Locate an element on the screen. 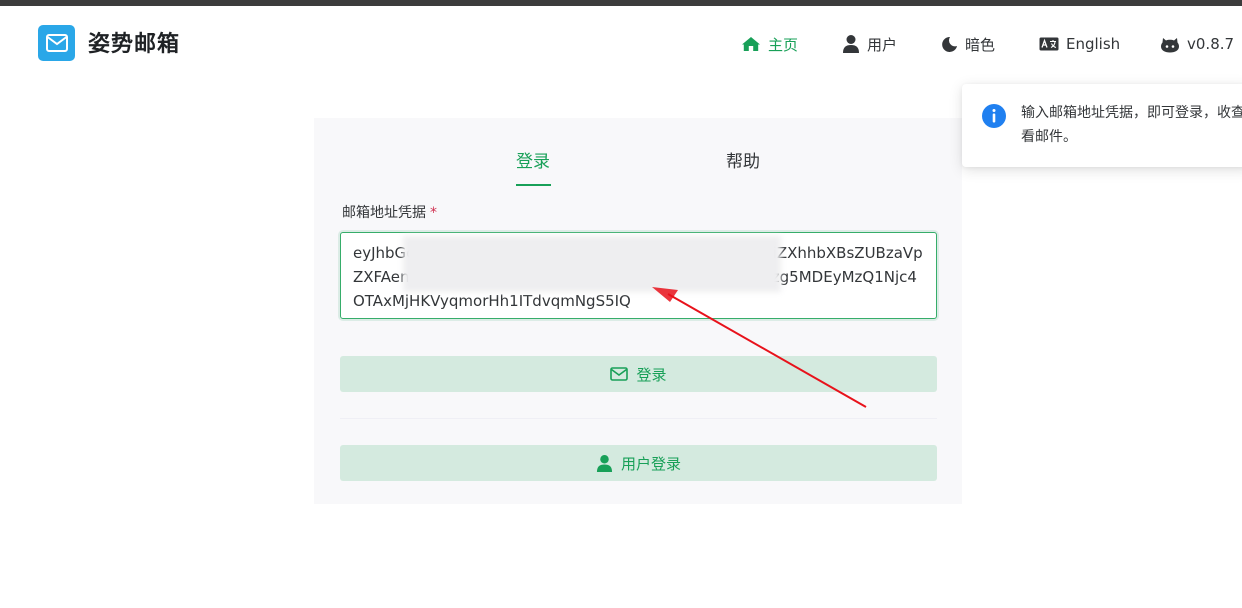 The width and height of the screenshot is (1242, 608). tab-help: 帮助 is located at coordinates (743, 162).